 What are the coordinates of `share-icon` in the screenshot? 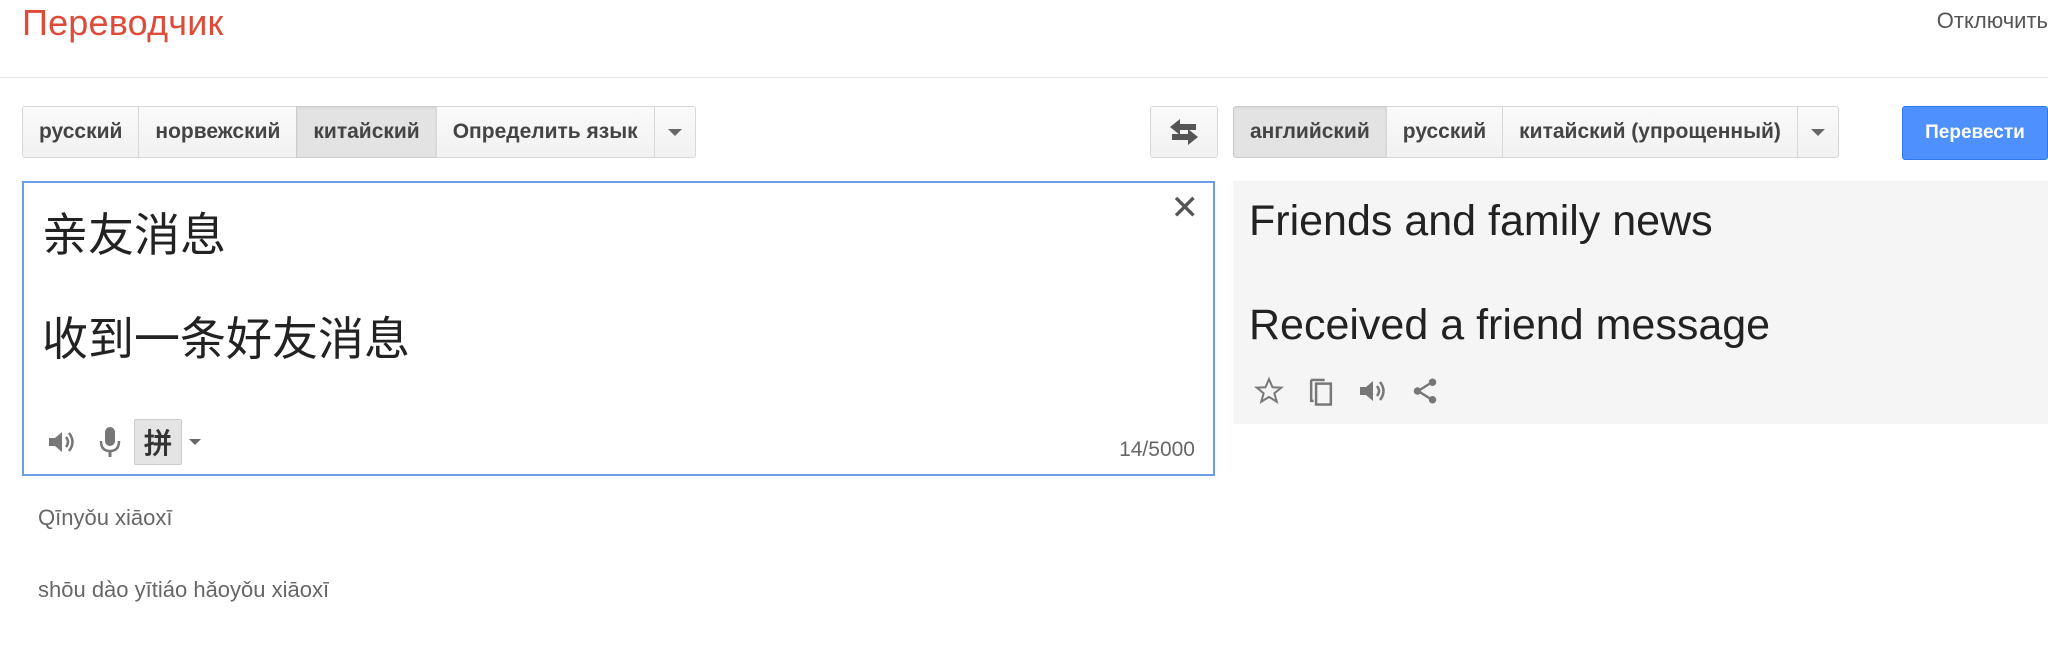 It's located at (1425, 391).